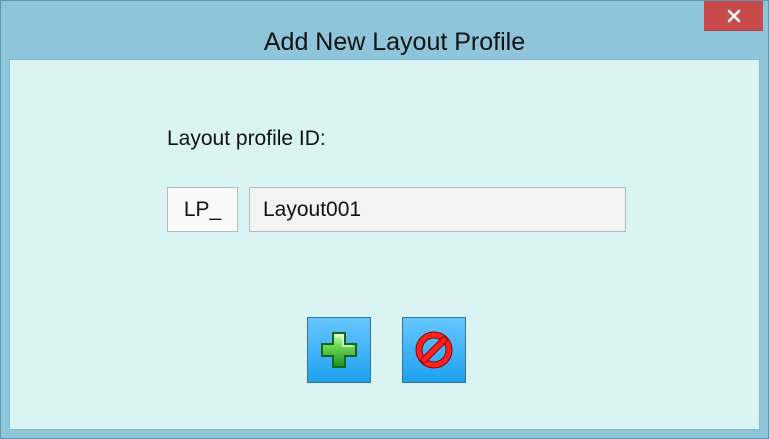 Image resolution: width=769 pixels, height=439 pixels. What do you see at coordinates (246, 138) in the screenshot?
I see `layout-profile-id-label: Layout profile ID:` at bounding box center [246, 138].